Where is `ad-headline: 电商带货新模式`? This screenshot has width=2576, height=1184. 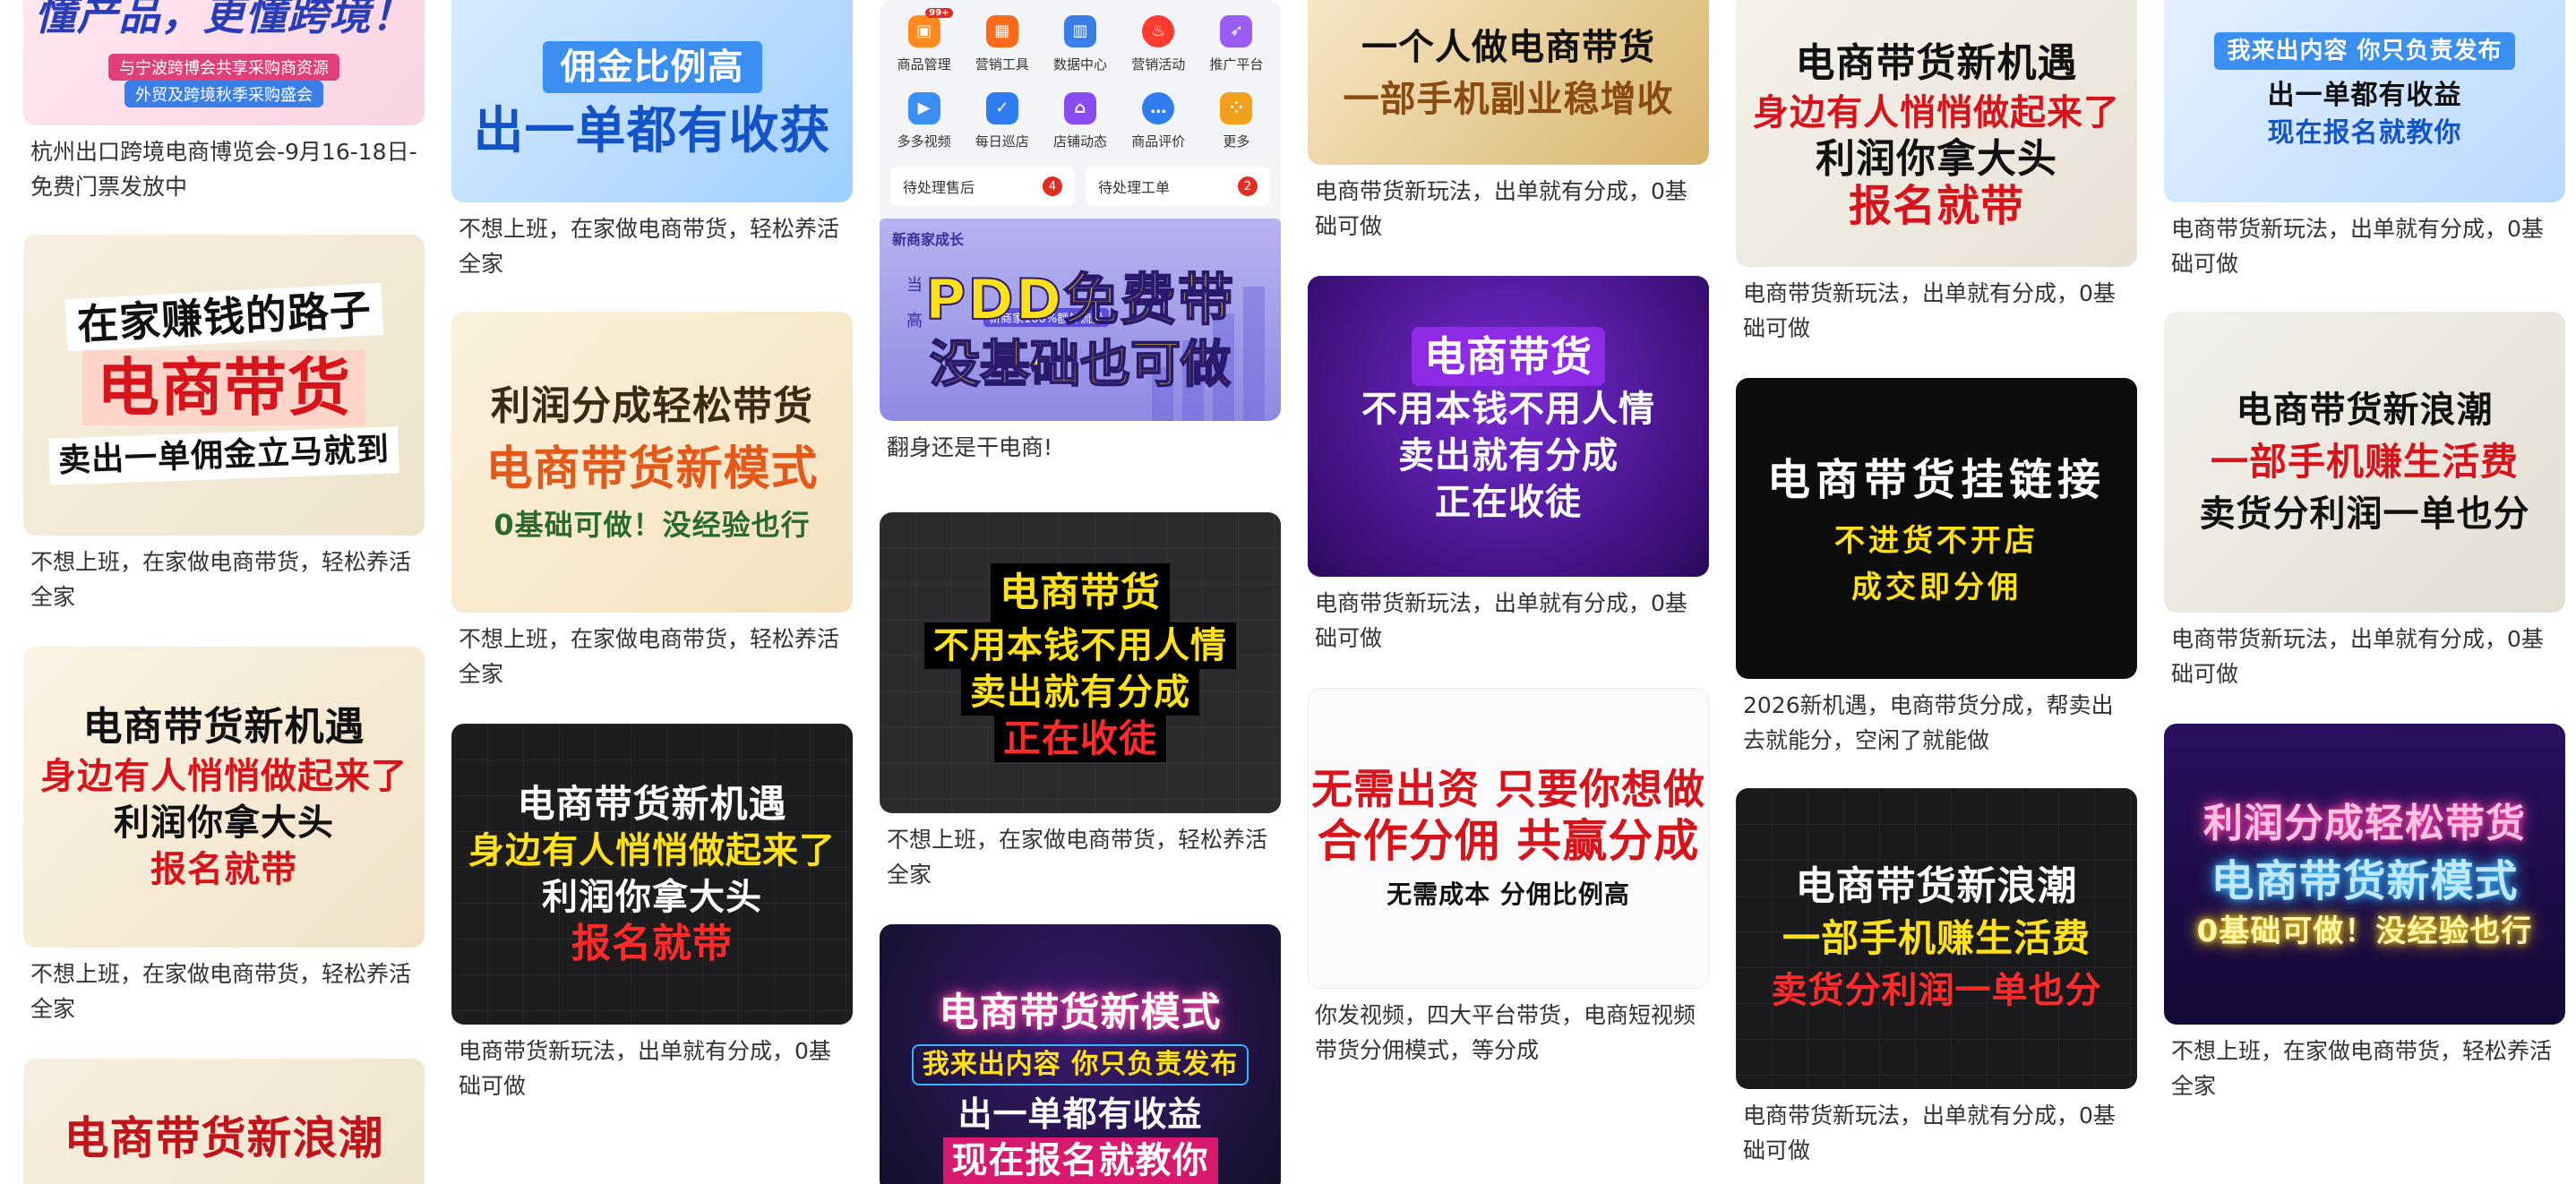
ad-headline: 电商带货新模式 is located at coordinates (1080, 1012).